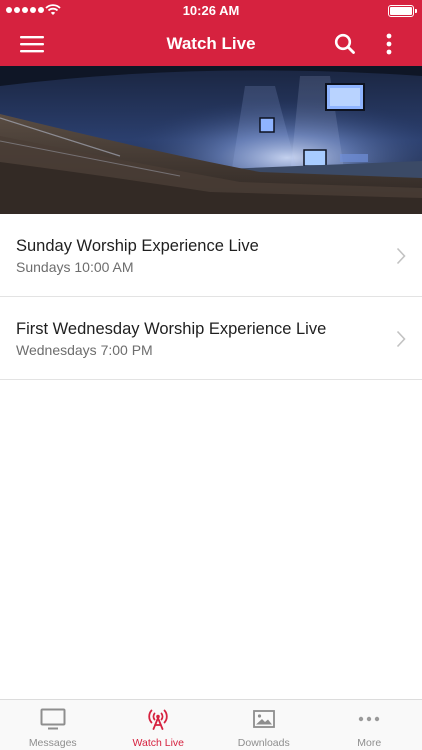 Image resolution: width=422 pixels, height=750 pixels. I want to click on status-bar: 10:26 AM, so click(211, 11).